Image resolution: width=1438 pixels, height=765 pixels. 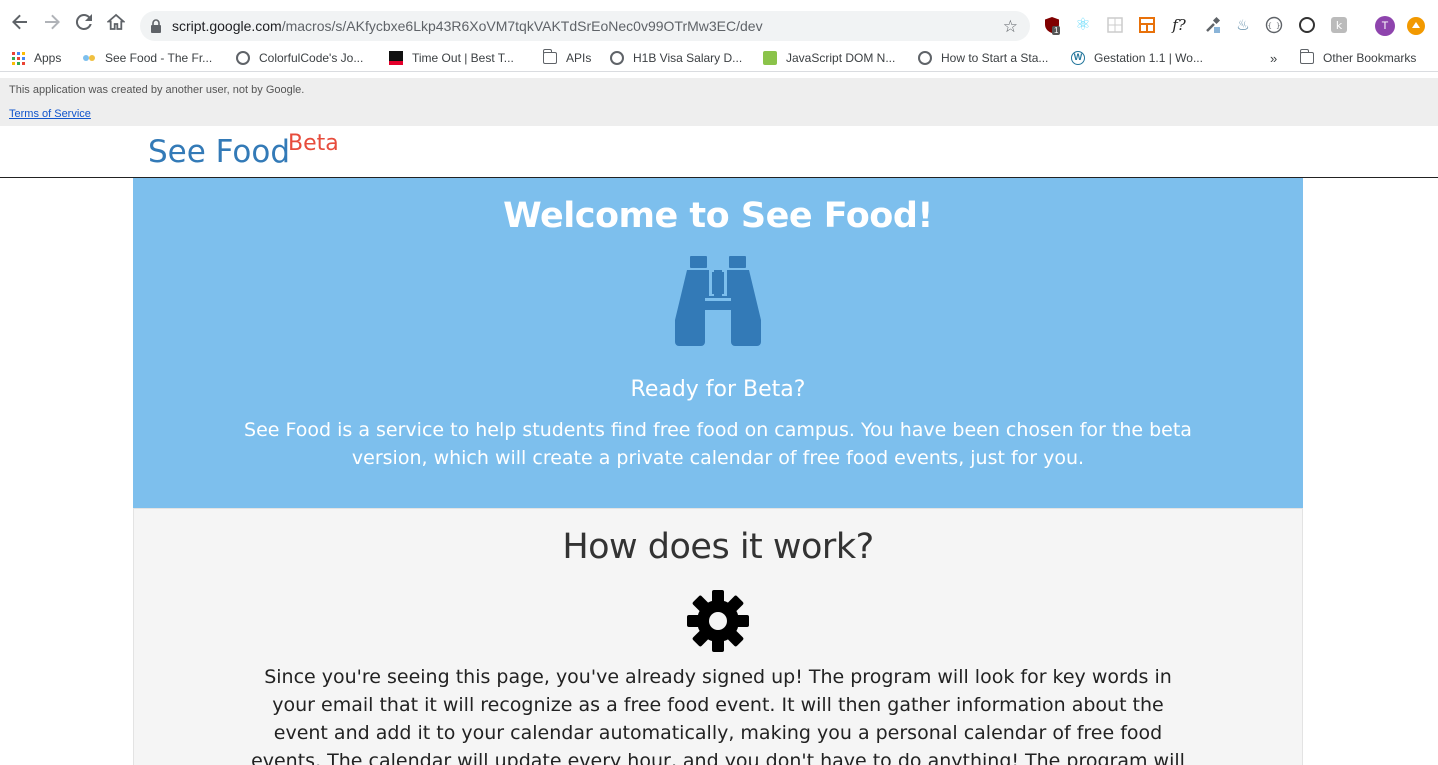 What do you see at coordinates (1078, 58) in the screenshot?
I see `wordpress-icon: W` at bounding box center [1078, 58].